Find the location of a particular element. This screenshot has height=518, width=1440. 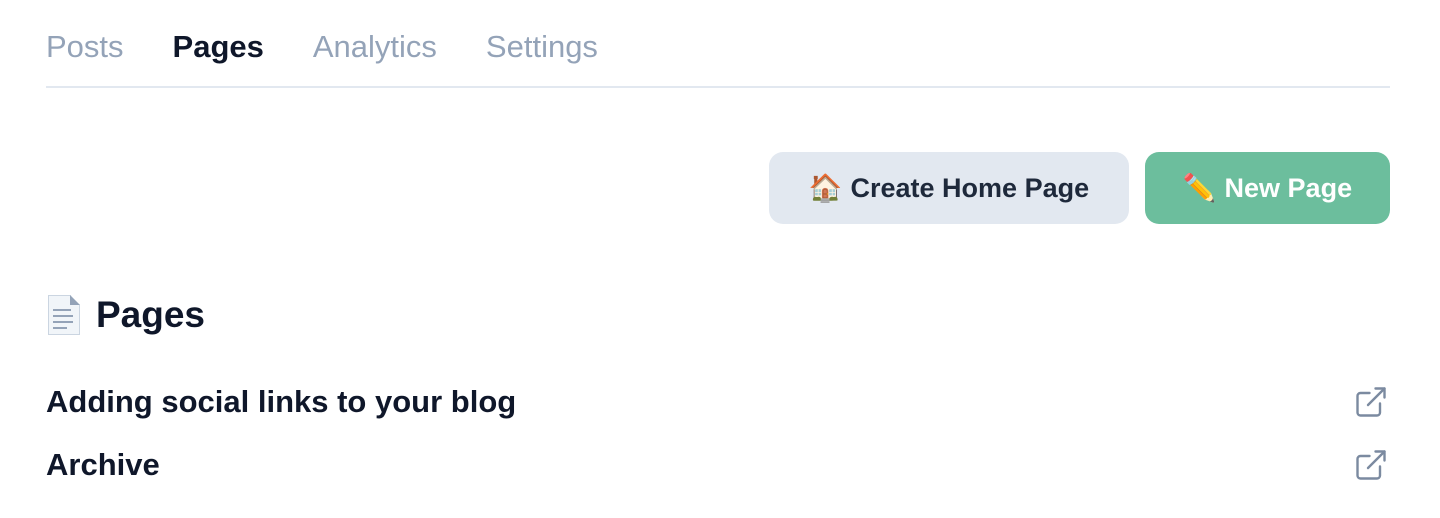

tab-settings: Settings is located at coordinates (542, 47).